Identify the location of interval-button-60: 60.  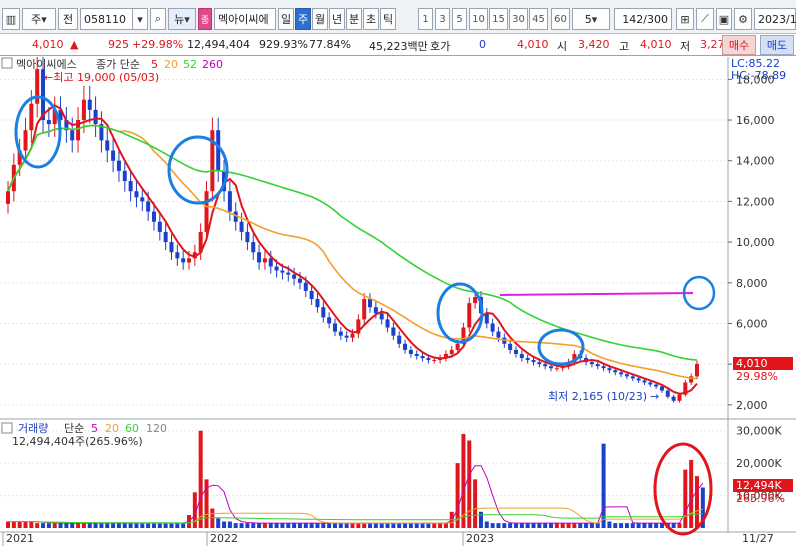
(560, 19).